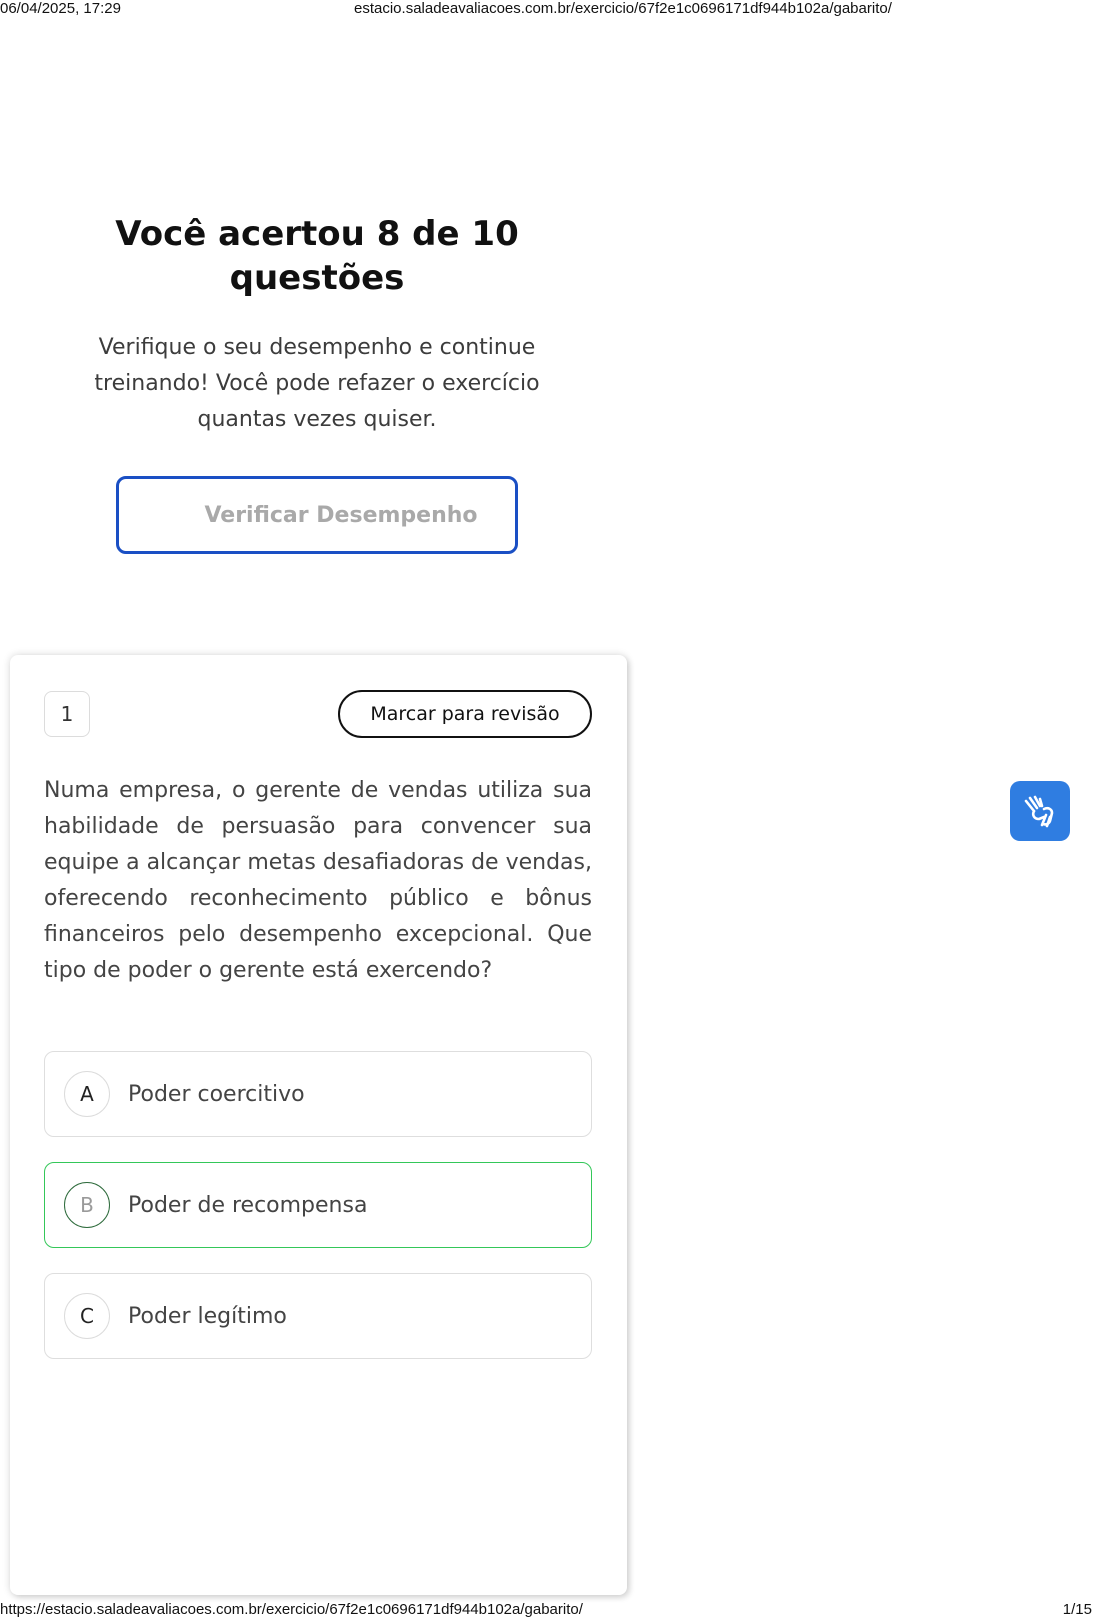  Describe the element at coordinates (207, 1316) in the screenshot. I see `option-label: Poder legítimo` at that location.